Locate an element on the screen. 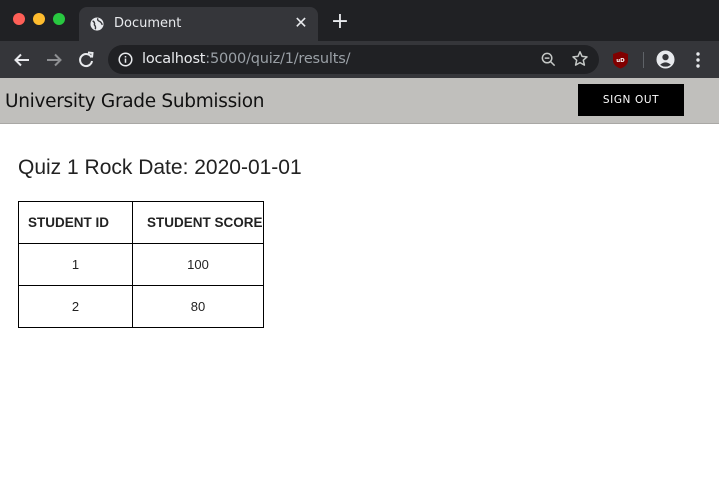  svg-text: uD is located at coordinates (620, 61).